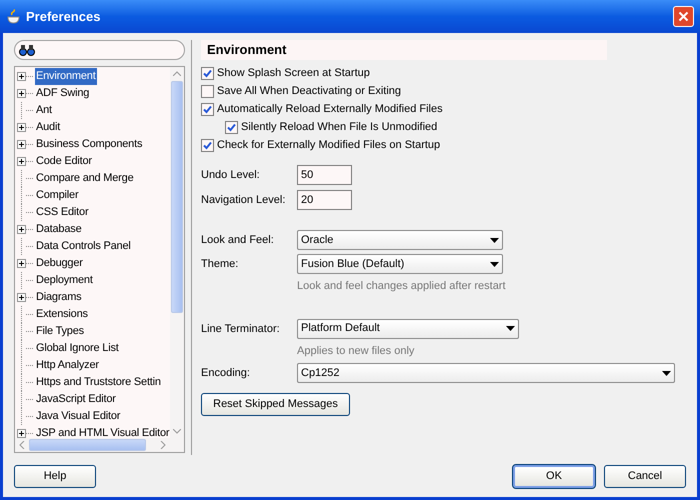  What do you see at coordinates (58, 229) in the screenshot?
I see `tree-item: Database` at bounding box center [58, 229].